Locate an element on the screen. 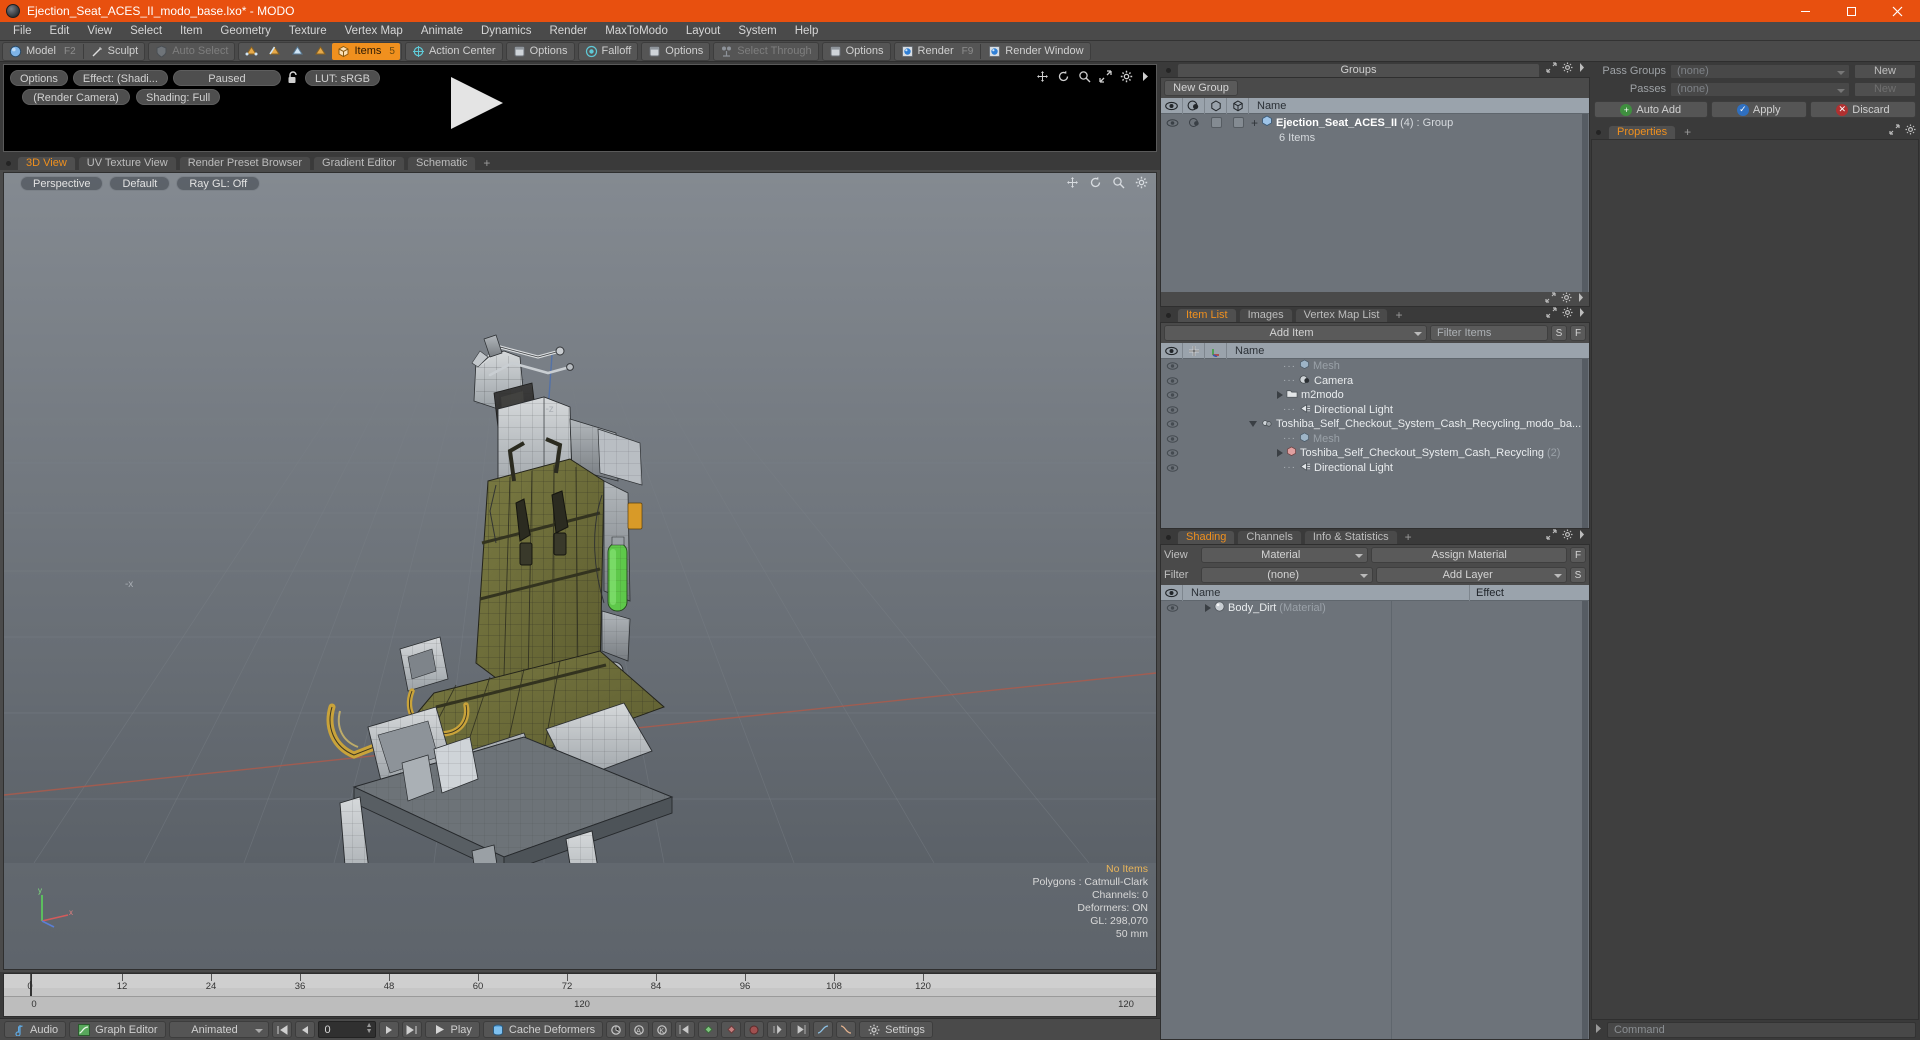 The width and height of the screenshot is (1920, 1040). tab-images: Images is located at coordinates (1265, 315).